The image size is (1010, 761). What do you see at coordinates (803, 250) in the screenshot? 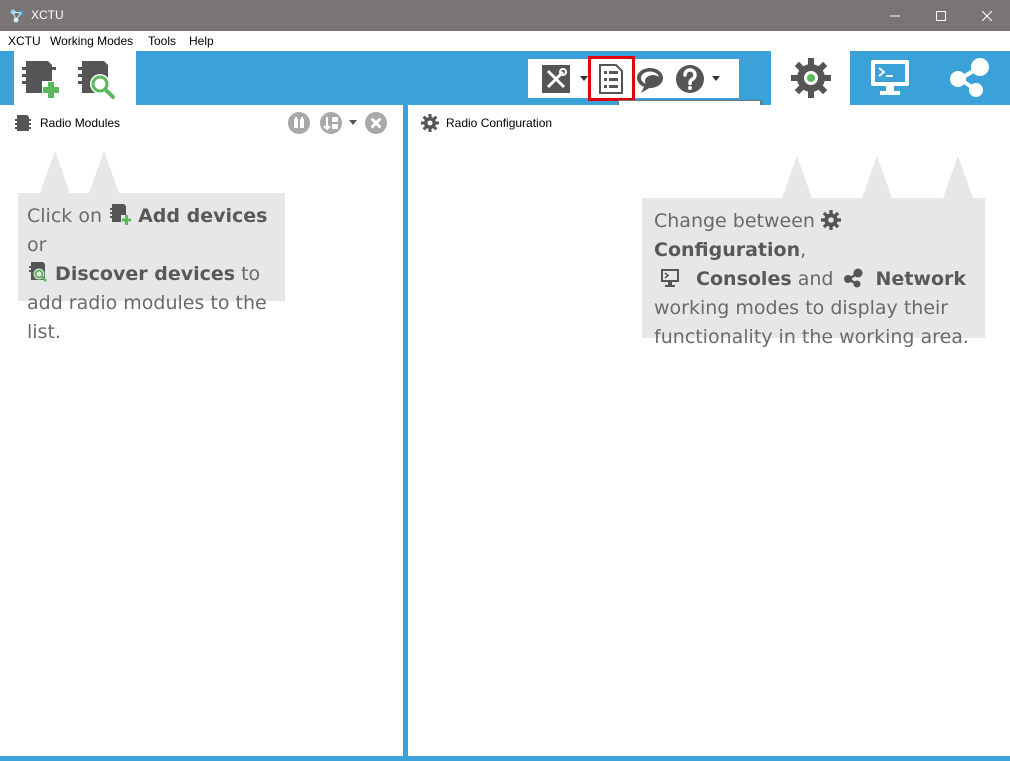
I see `hint-text: ,` at bounding box center [803, 250].